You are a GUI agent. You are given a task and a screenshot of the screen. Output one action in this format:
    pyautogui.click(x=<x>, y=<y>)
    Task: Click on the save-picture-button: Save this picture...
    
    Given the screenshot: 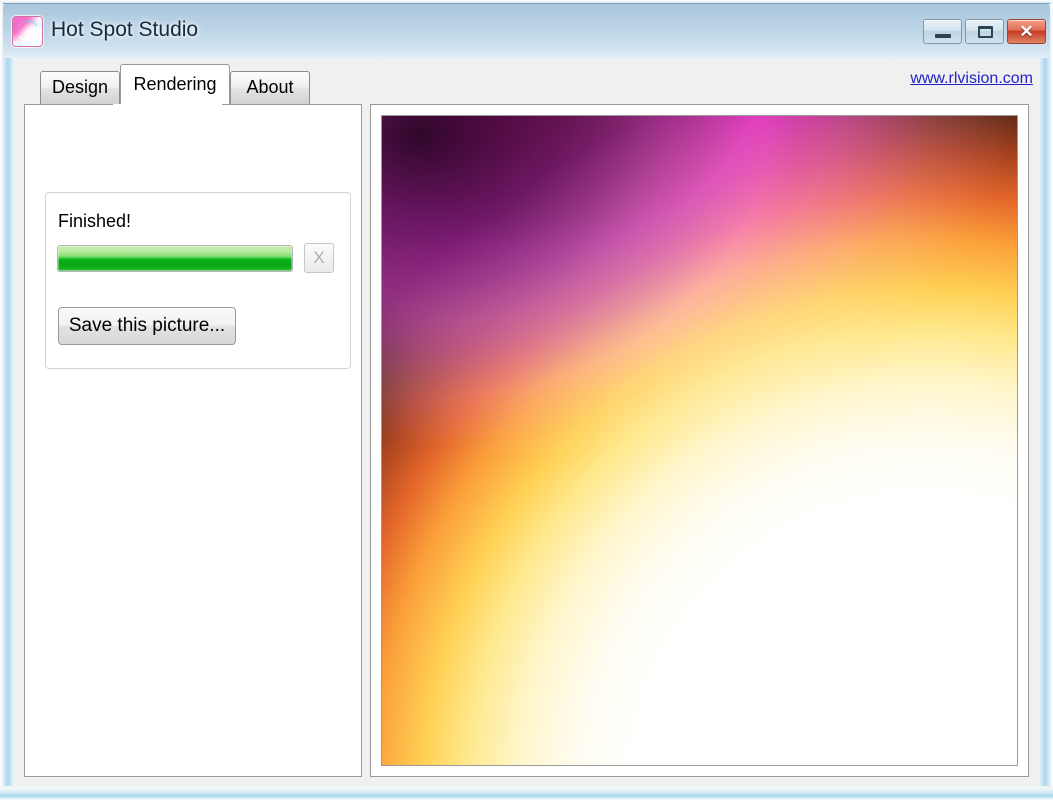 What is the action you would take?
    pyautogui.click(x=147, y=326)
    